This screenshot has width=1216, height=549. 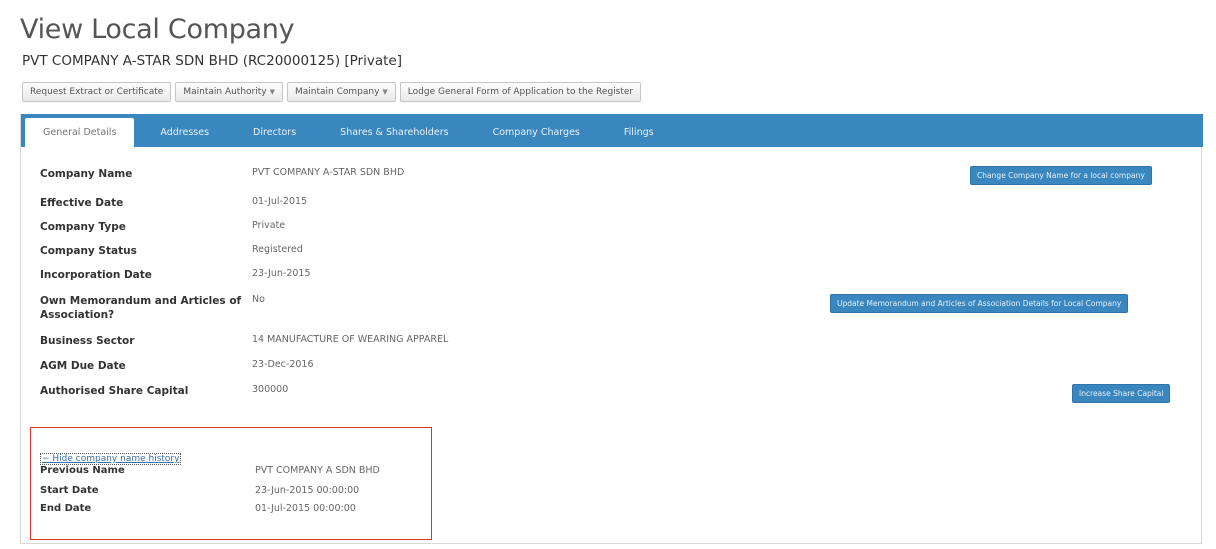 What do you see at coordinates (269, 225) in the screenshot?
I see `field-value: Private` at bounding box center [269, 225].